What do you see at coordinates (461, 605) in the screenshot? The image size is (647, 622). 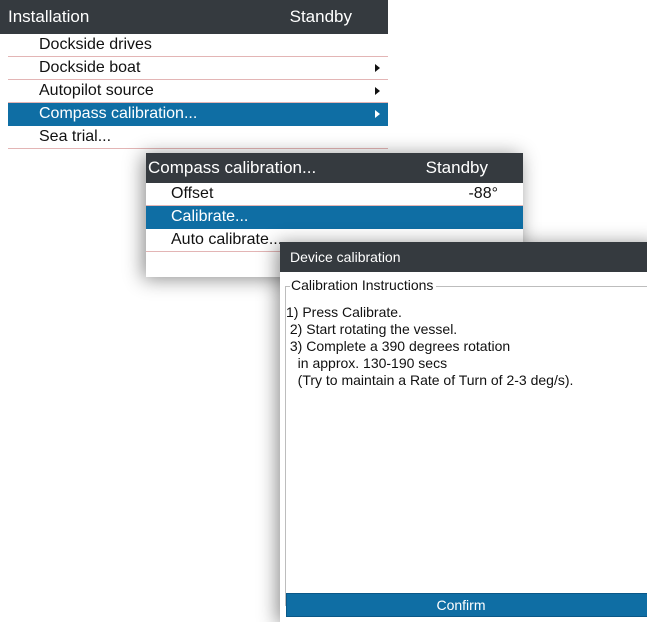 I see `confirm-button-label: Confirm` at bounding box center [461, 605].